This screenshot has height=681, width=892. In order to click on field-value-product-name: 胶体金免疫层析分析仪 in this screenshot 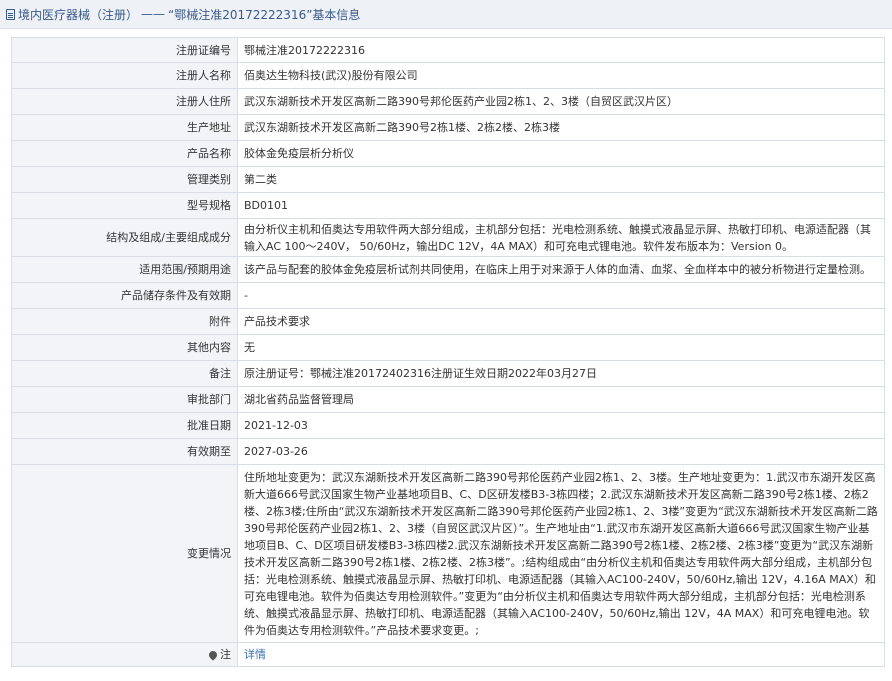, I will do `click(561, 153)`.